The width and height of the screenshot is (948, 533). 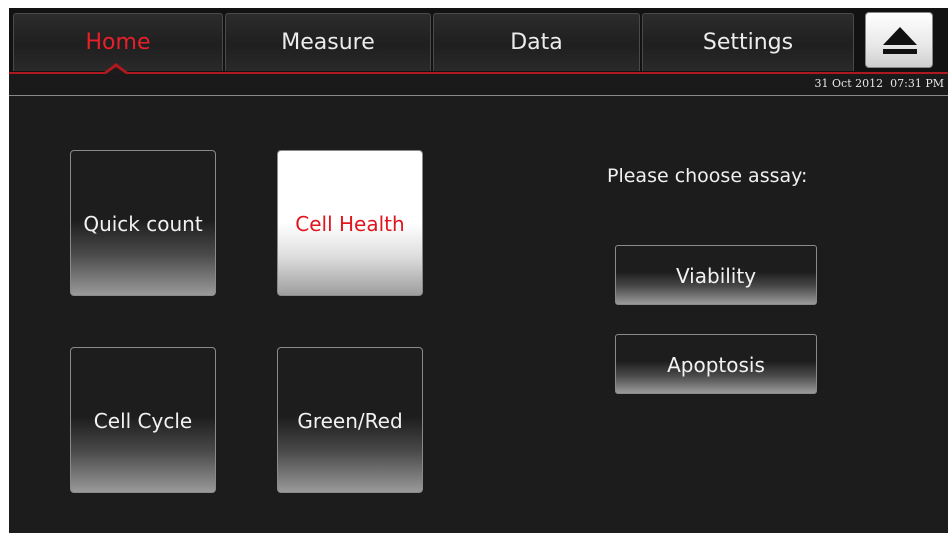 I want to click on datetime-label: 31 Oct 2012 07:31 PM, so click(x=879, y=83).